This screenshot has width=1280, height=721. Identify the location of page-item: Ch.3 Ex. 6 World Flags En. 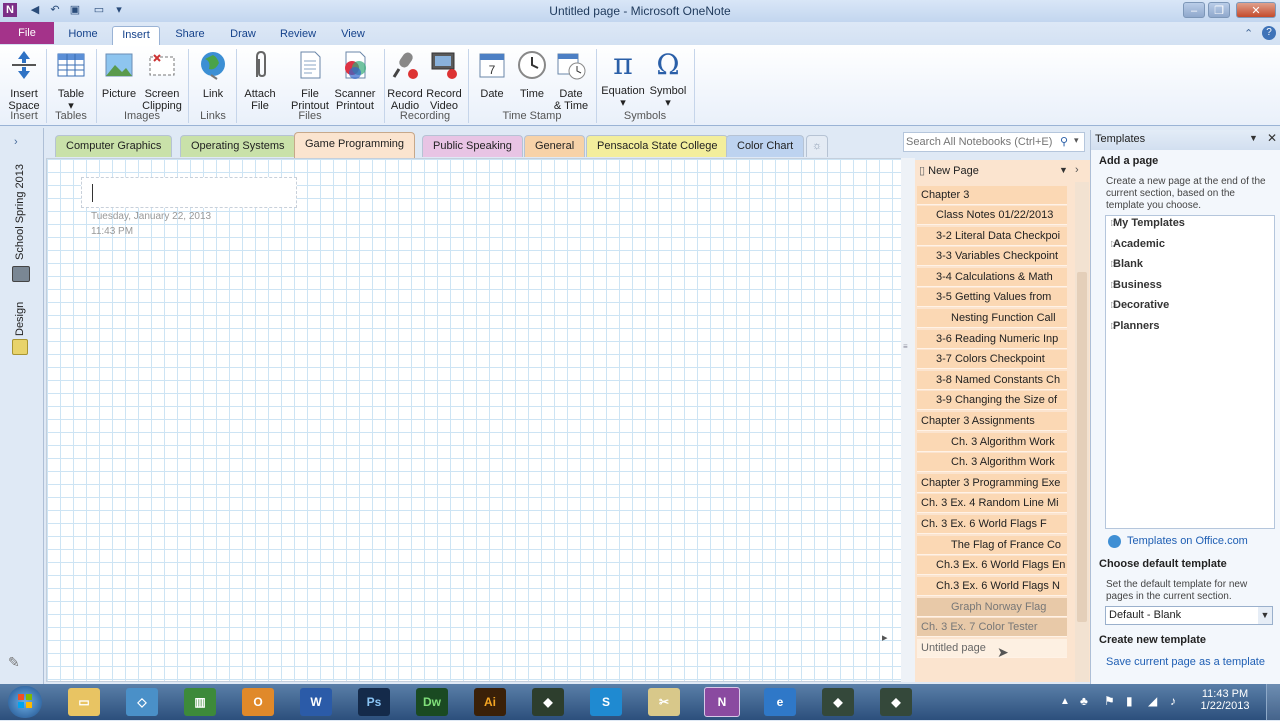
(992, 565).